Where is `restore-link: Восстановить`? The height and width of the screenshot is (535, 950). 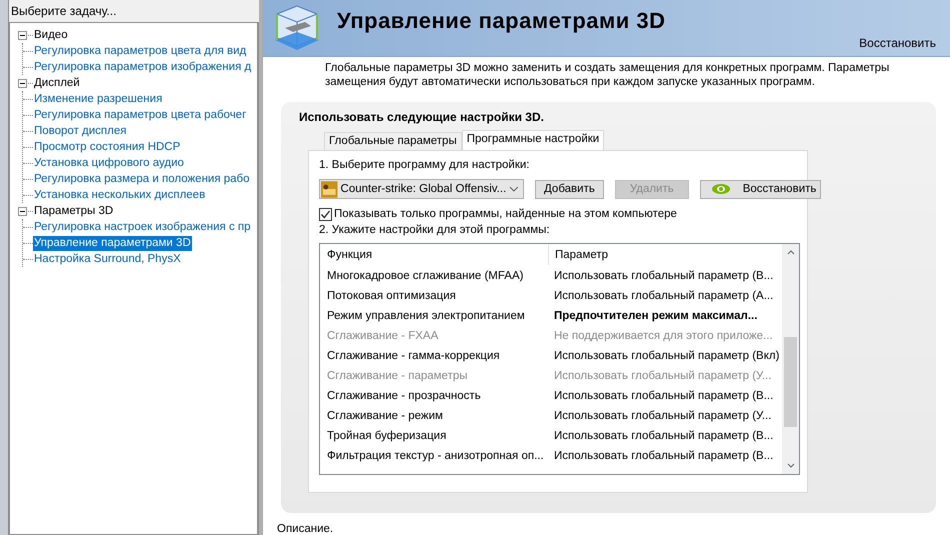 restore-link: Восстановить is located at coordinates (897, 43).